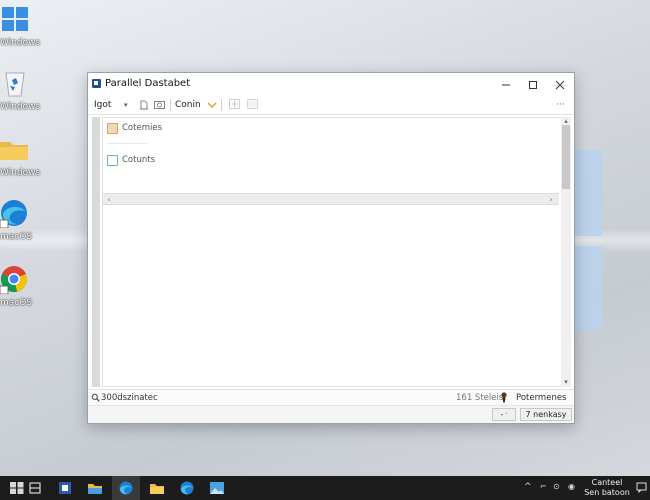 The height and width of the screenshot is (500, 650). Describe the element at coordinates (566, 382) in the screenshot. I see `scroll-down-icon: ▾` at that location.